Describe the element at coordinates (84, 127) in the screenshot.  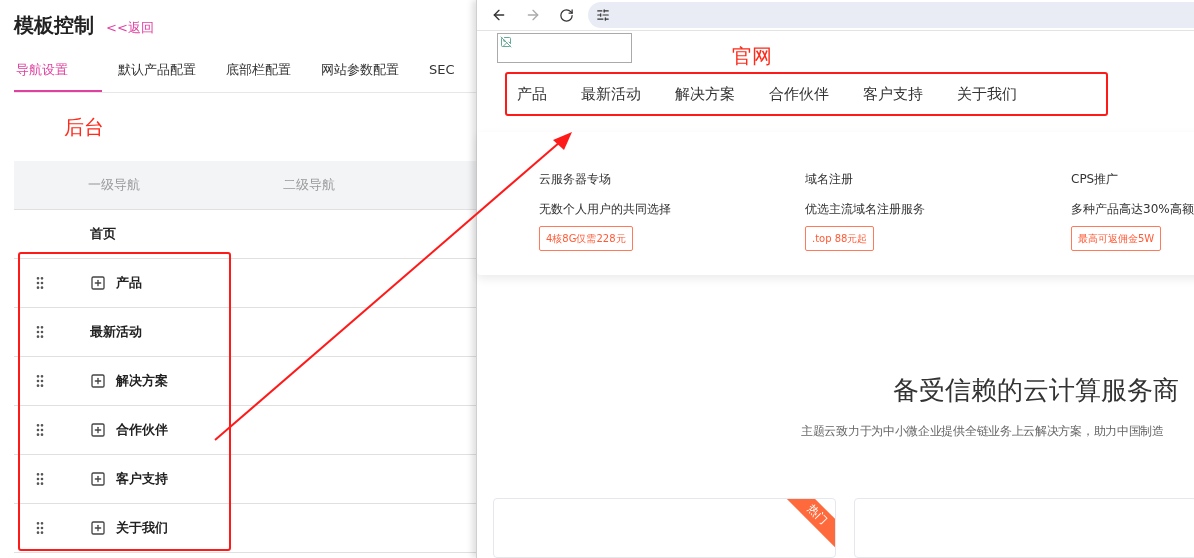
I see `annotation-label: 后台` at that location.